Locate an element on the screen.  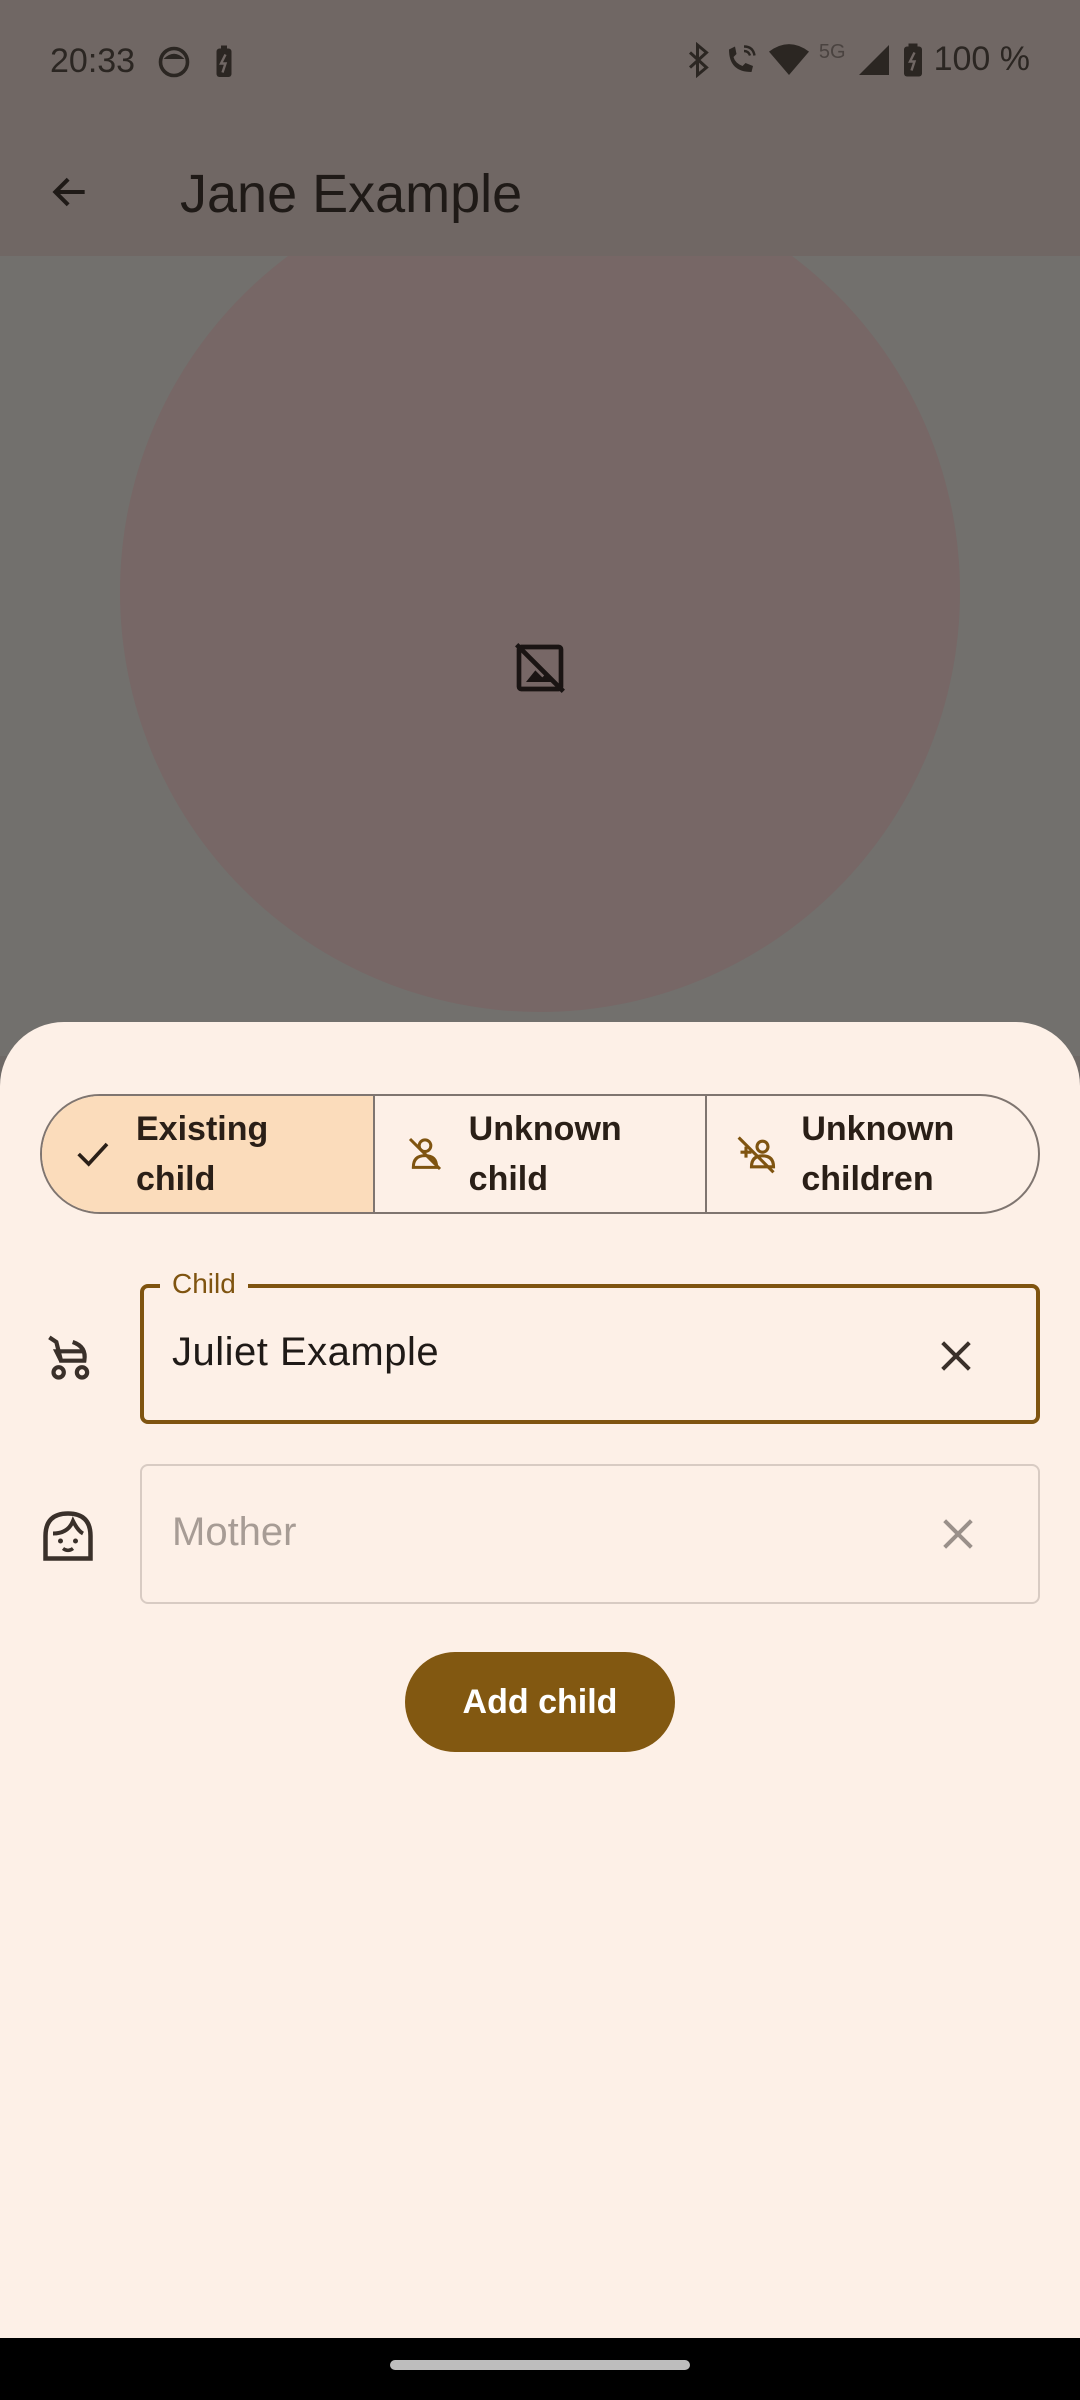
home-gesture-handle is located at coordinates (540, 2365).